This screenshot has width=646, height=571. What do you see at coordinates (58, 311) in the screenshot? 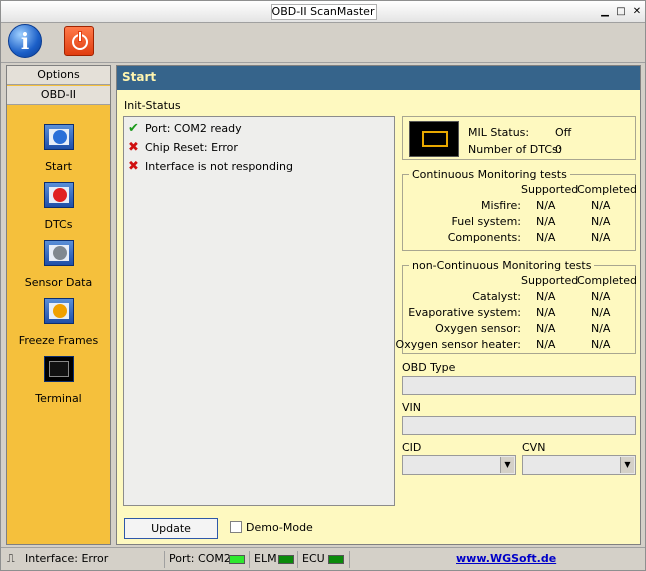
I see `freeze-icon` at bounding box center [58, 311].